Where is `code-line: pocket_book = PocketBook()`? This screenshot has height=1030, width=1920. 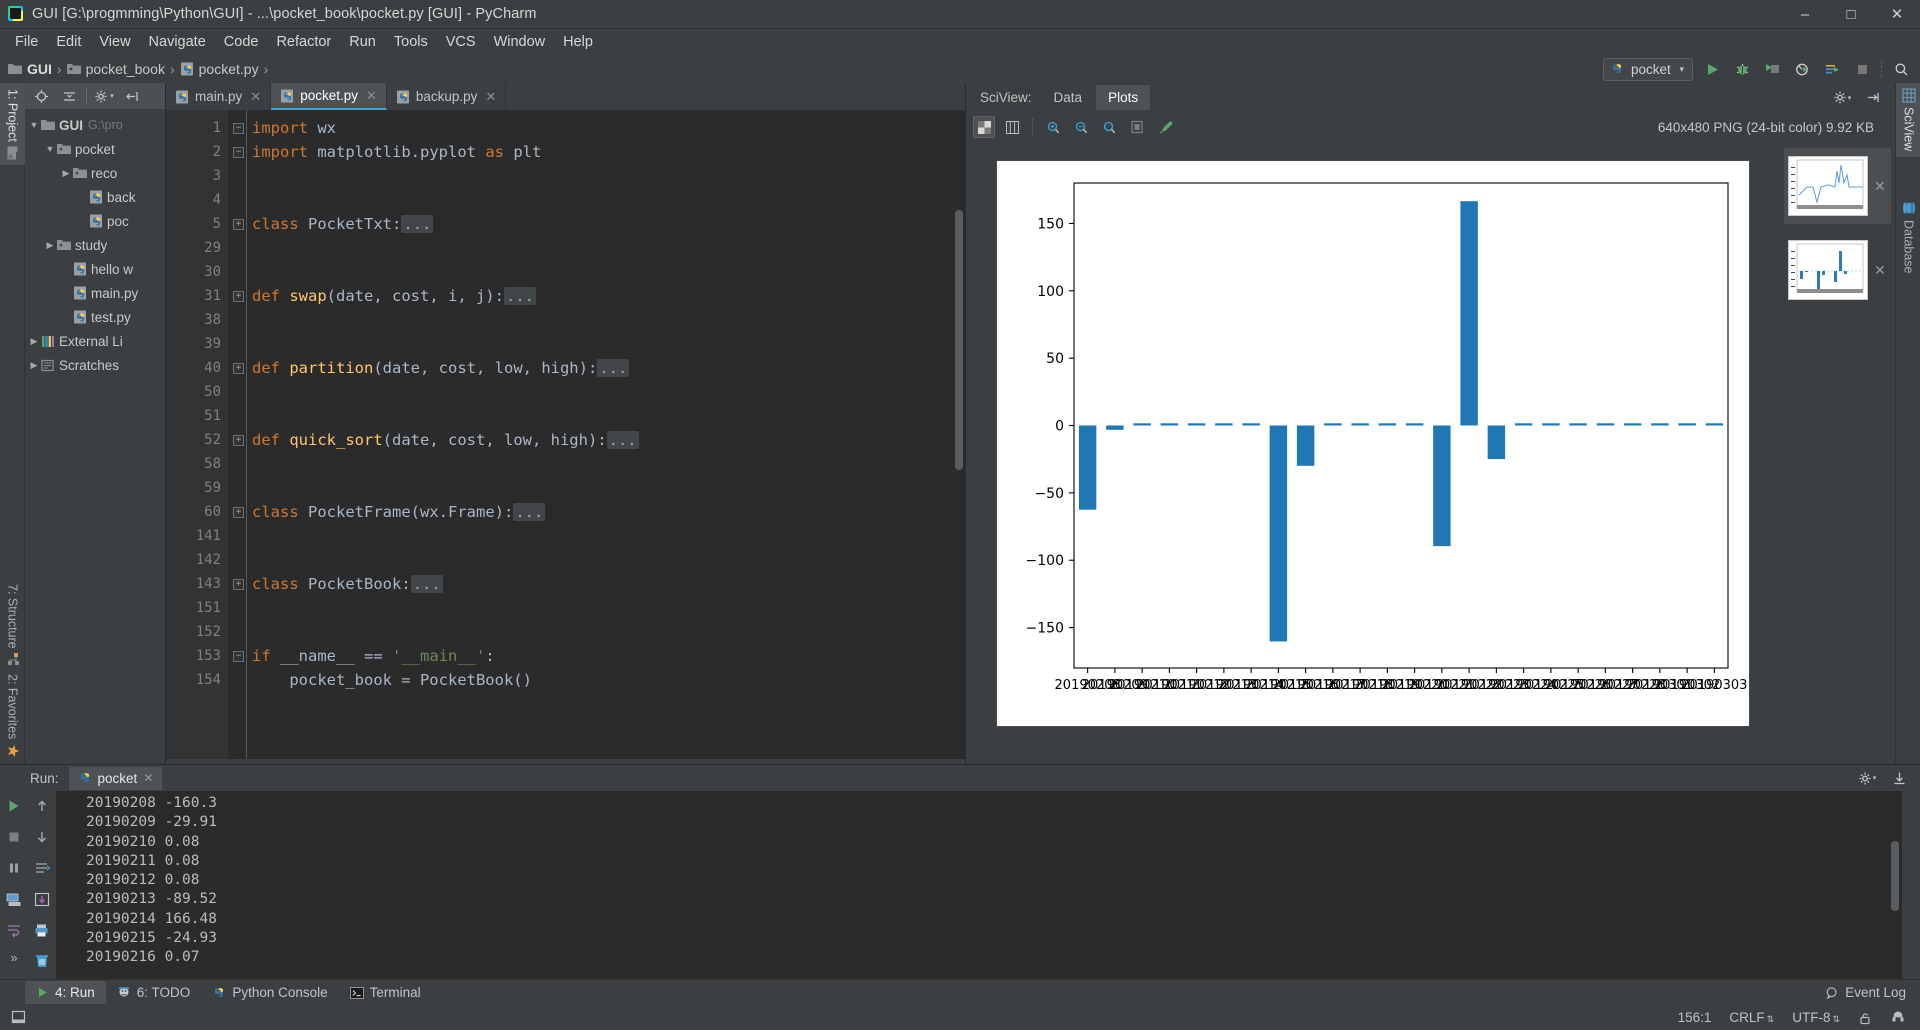
code-line: pocket_book = PocketBook() is located at coordinates (596, 680).